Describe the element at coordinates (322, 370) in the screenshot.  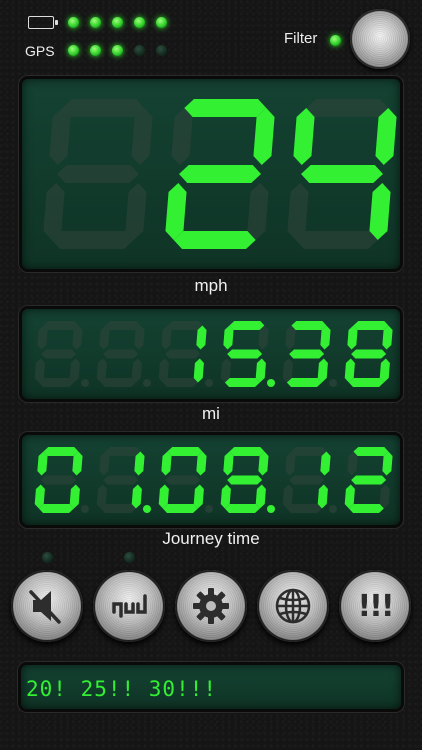
I see `distance-digit-5-segment-c` at that location.